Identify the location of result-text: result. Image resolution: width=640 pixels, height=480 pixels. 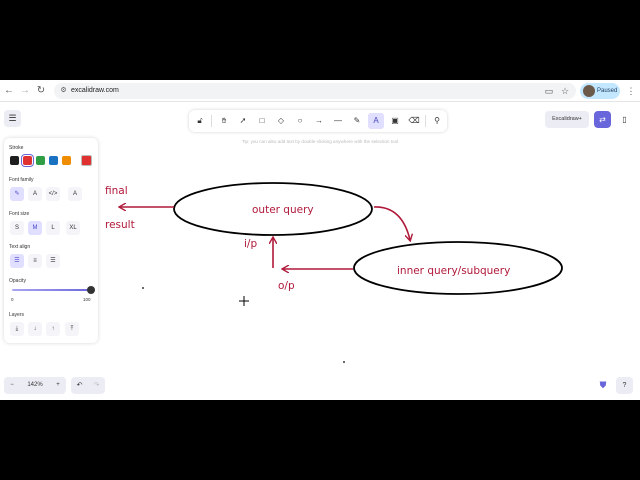
(120, 225).